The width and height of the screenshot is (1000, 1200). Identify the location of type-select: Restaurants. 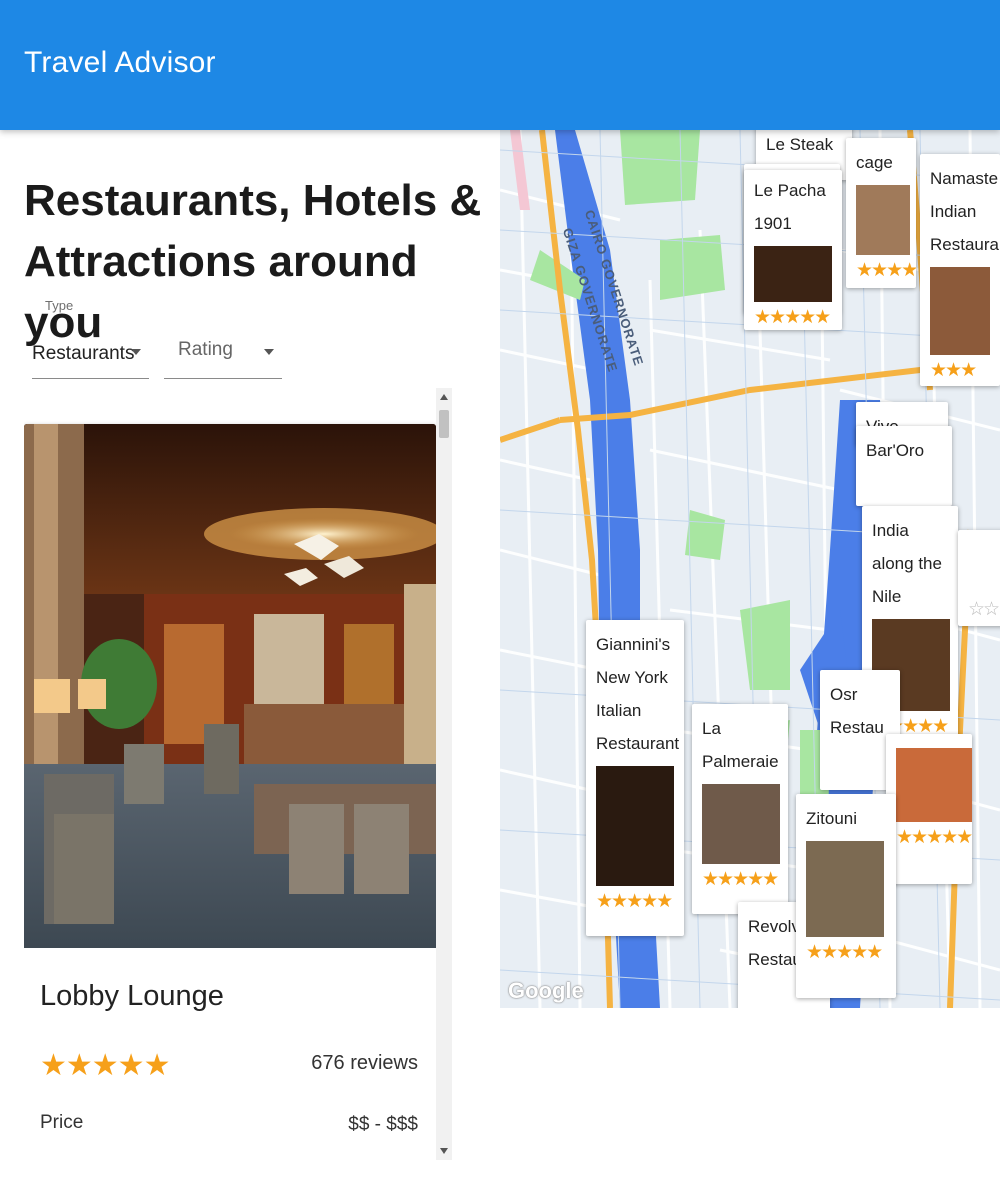
(90, 357).